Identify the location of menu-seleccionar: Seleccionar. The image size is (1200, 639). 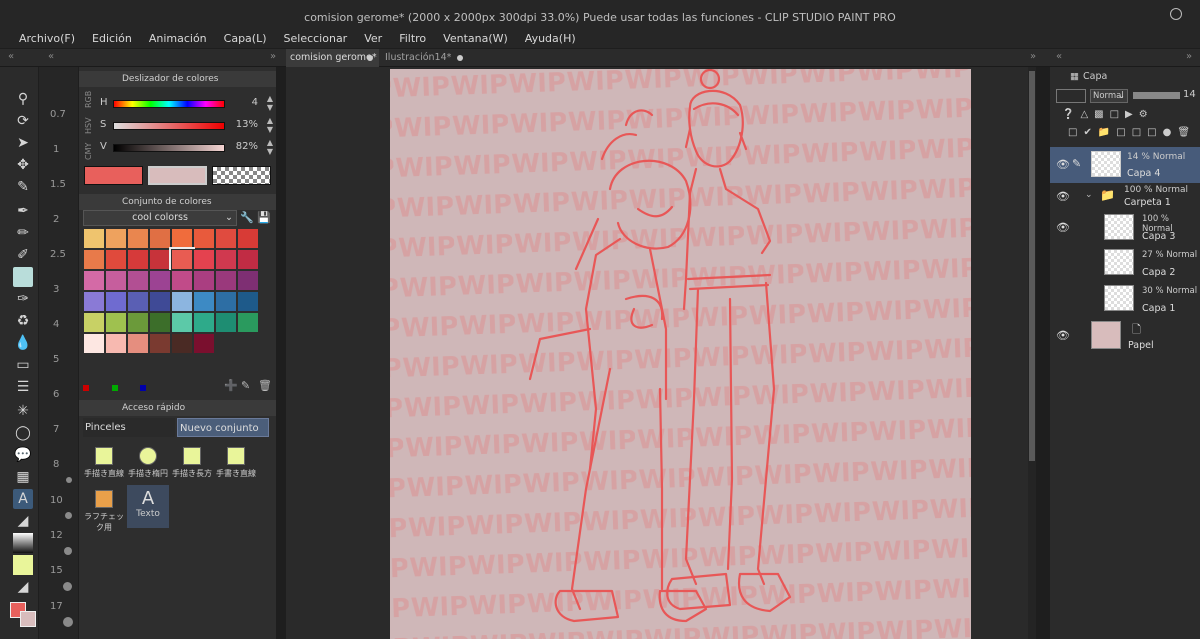
(316, 39).